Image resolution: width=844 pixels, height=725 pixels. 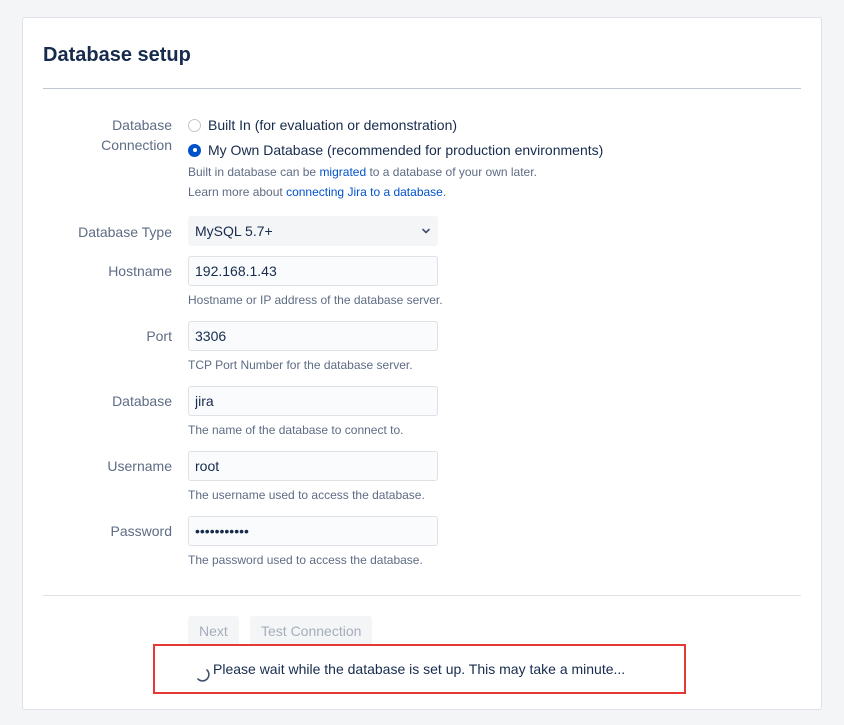 I want to click on port-help: TCP Port Number for the database server., so click(x=300, y=365).